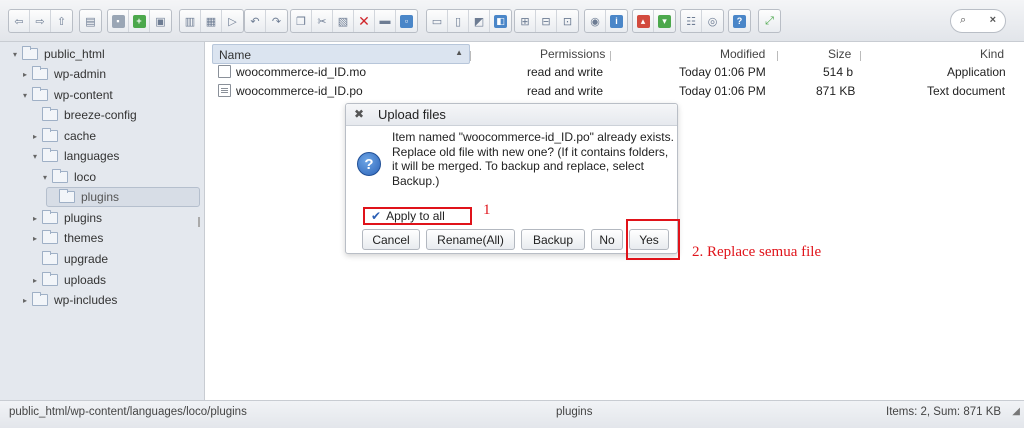 The image size is (1024, 428). I want to click on save-icon: ▣, so click(160, 21).